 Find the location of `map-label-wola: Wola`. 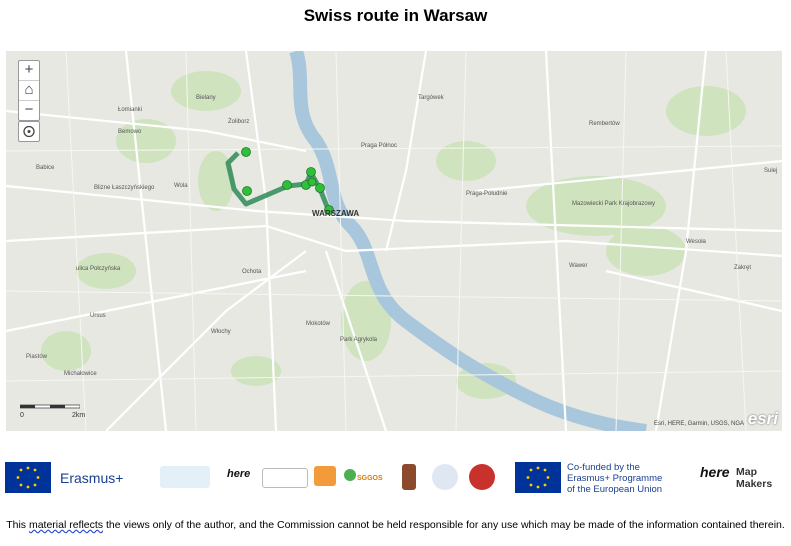

map-label-wola: Wola is located at coordinates (181, 186).